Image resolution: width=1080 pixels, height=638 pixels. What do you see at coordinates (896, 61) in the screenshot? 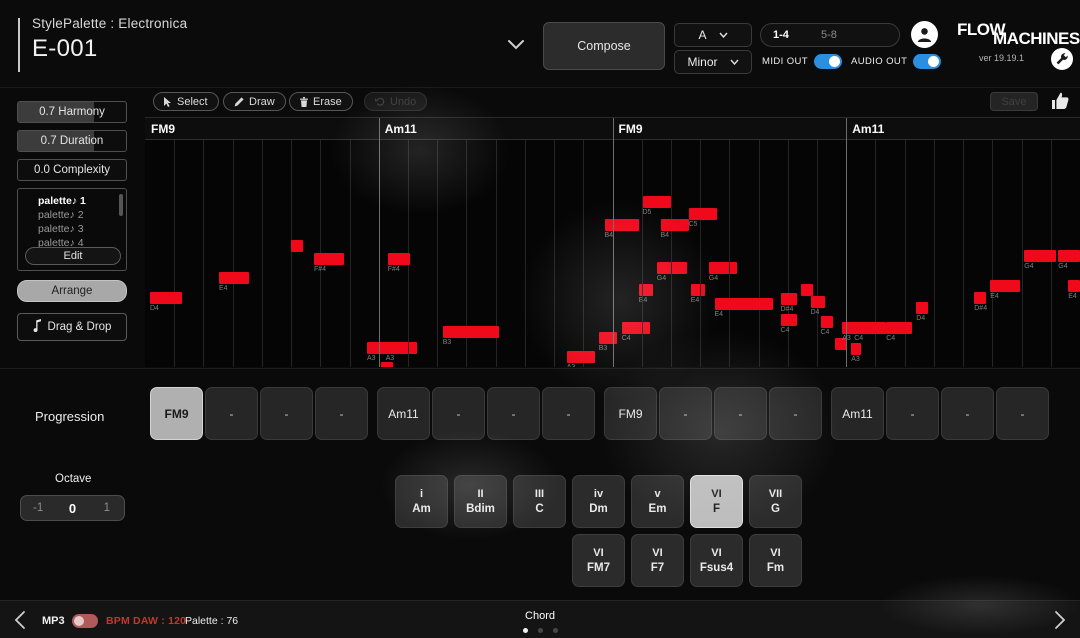
I see `audio-out-toggle: AUDIO OUT` at bounding box center [896, 61].